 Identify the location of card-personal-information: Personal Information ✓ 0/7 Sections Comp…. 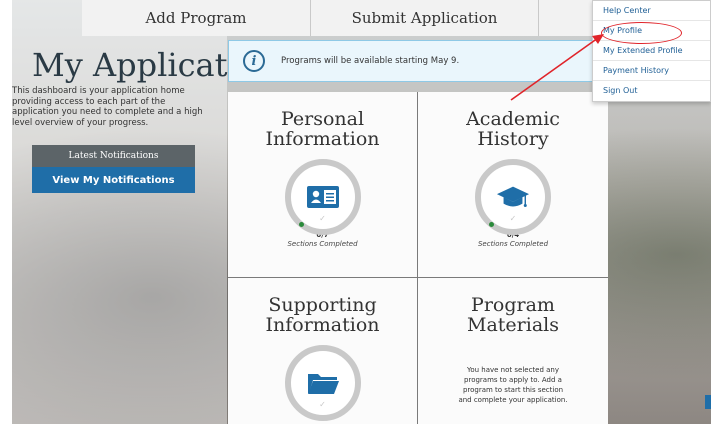
(322, 184).